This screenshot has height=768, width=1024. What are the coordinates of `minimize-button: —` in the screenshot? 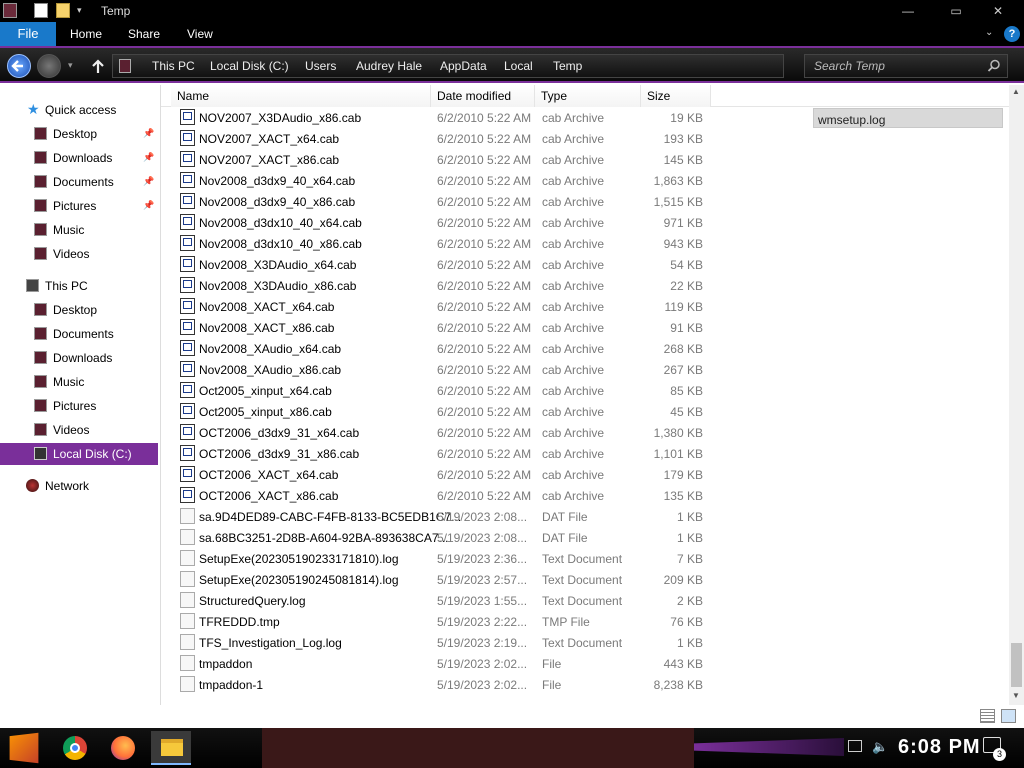 It's located at (908, 11).